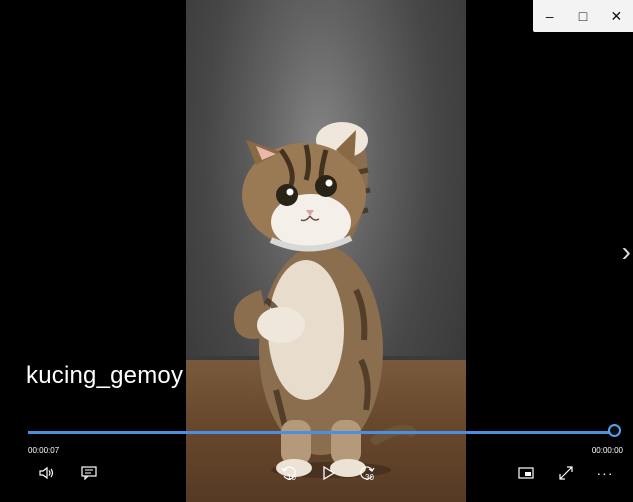 This screenshot has width=633, height=502. What do you see at coordinates (105, 375) in the screenshot?
I see `video-title: kucing_gemoy` at bounding box center [105, 375].